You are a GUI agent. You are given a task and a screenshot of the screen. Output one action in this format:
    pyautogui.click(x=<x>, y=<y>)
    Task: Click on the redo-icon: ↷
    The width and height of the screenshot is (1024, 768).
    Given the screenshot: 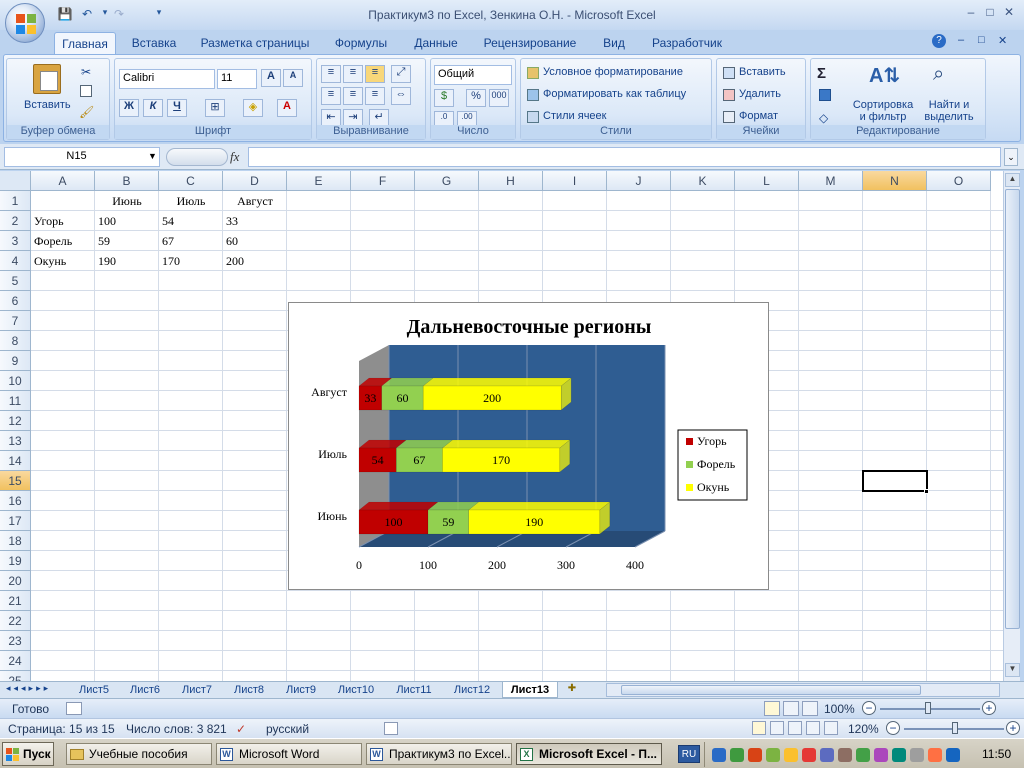 What is the action you would take?
    pyautogui.click(x=119, y=15)
    